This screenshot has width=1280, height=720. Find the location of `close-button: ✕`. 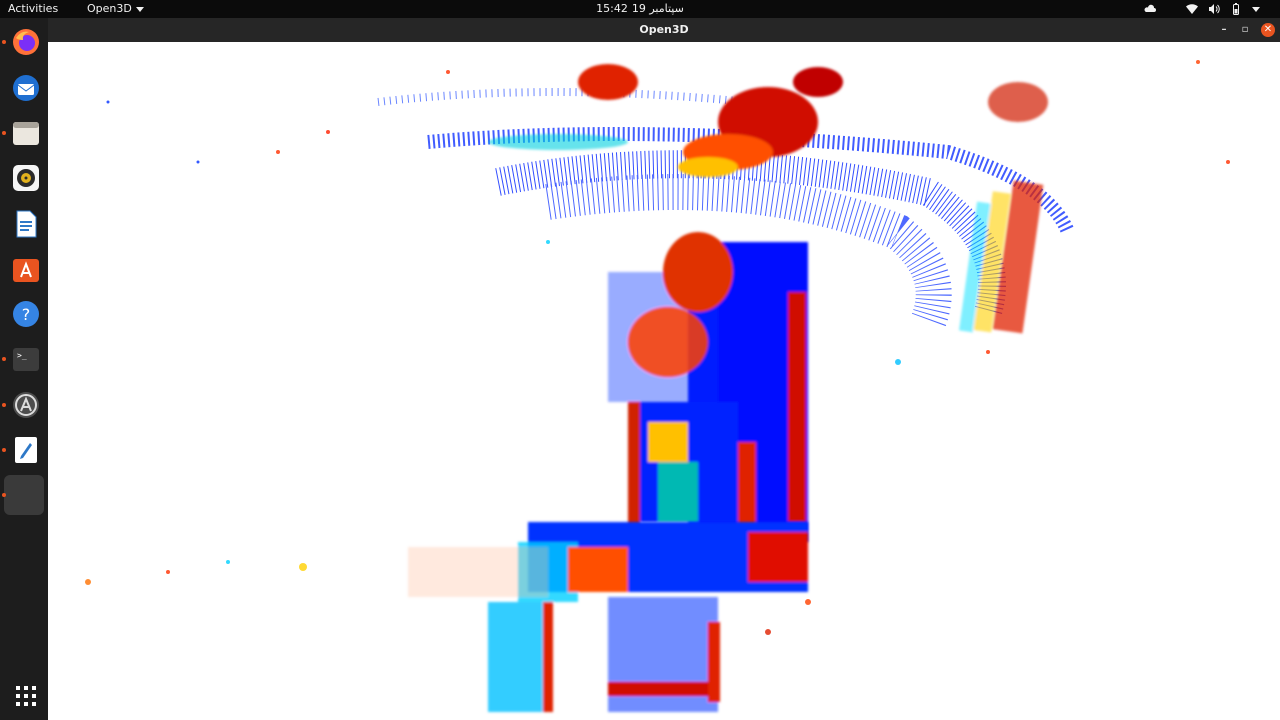

close-button: ✕ is located at coordinates (1268, 30).